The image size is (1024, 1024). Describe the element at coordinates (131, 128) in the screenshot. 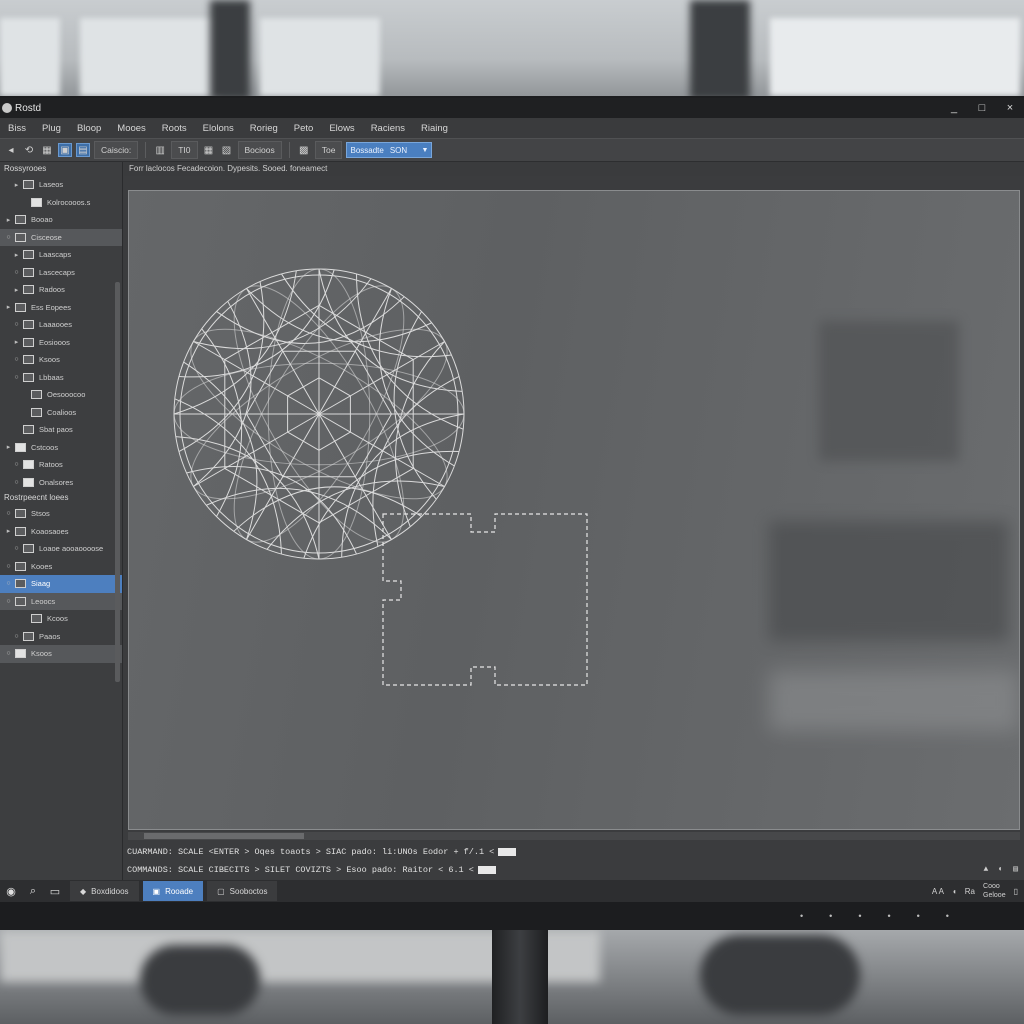

I see `menu-item: Mooes` at that location.